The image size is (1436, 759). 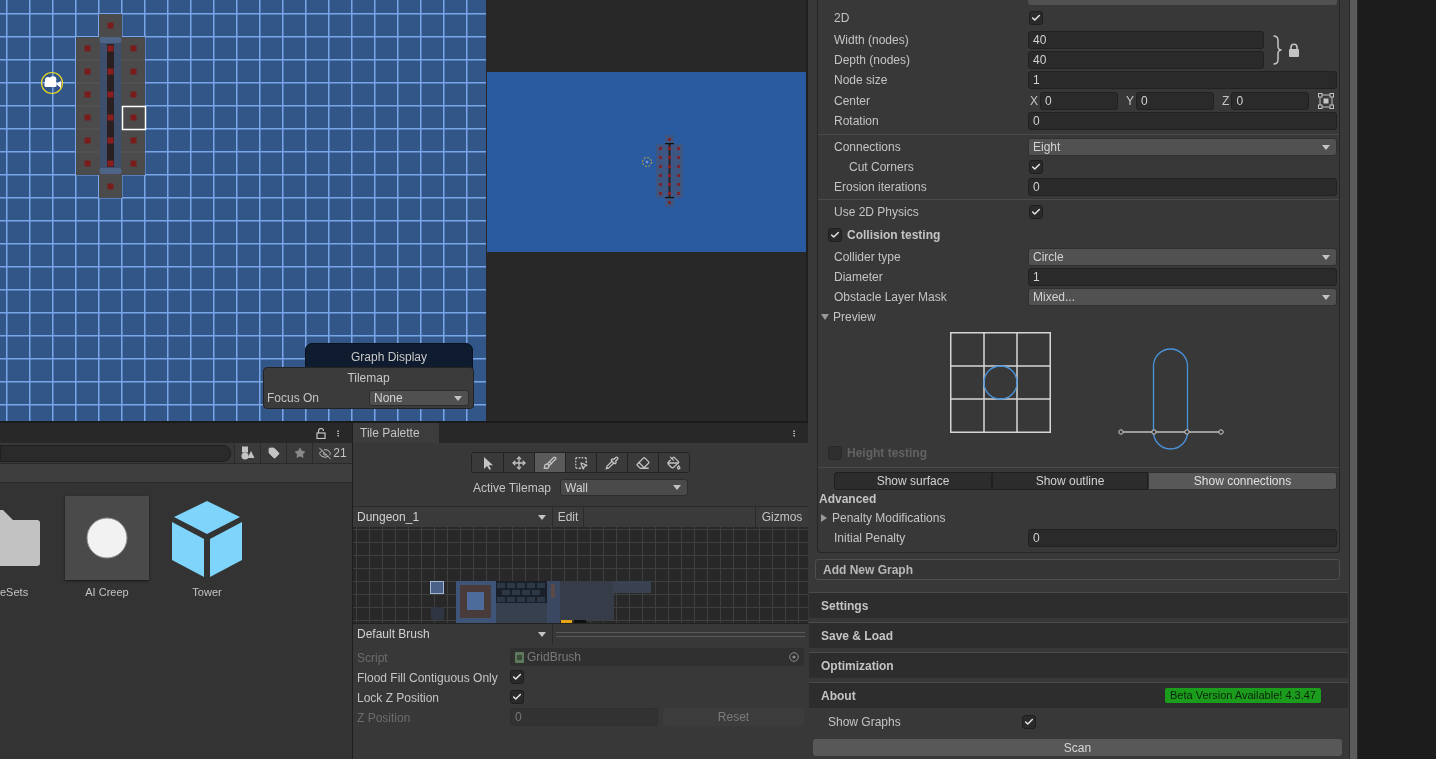 What do you see at coordinates (487, 462) in the screenshot?
I see `pointer-icon` at bounding box center [487, 462].